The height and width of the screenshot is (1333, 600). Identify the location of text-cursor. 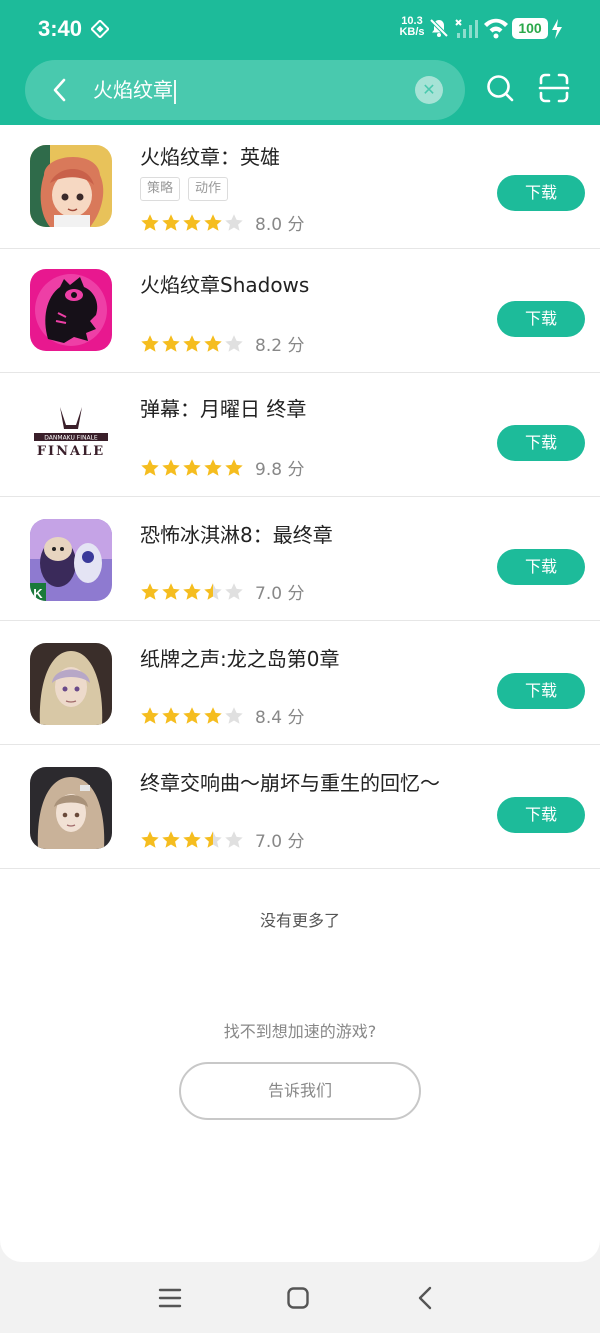
(175, 91).